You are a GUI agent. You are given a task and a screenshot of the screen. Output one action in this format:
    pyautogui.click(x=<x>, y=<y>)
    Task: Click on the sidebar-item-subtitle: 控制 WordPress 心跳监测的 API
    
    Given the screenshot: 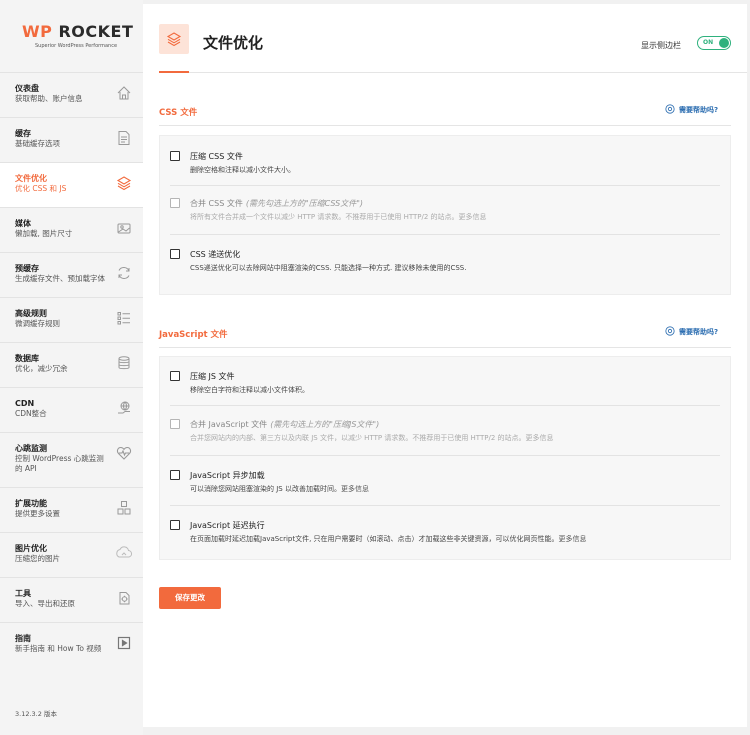 What is the action you would take?
    pyautogui.click(x=59, y=463)
    